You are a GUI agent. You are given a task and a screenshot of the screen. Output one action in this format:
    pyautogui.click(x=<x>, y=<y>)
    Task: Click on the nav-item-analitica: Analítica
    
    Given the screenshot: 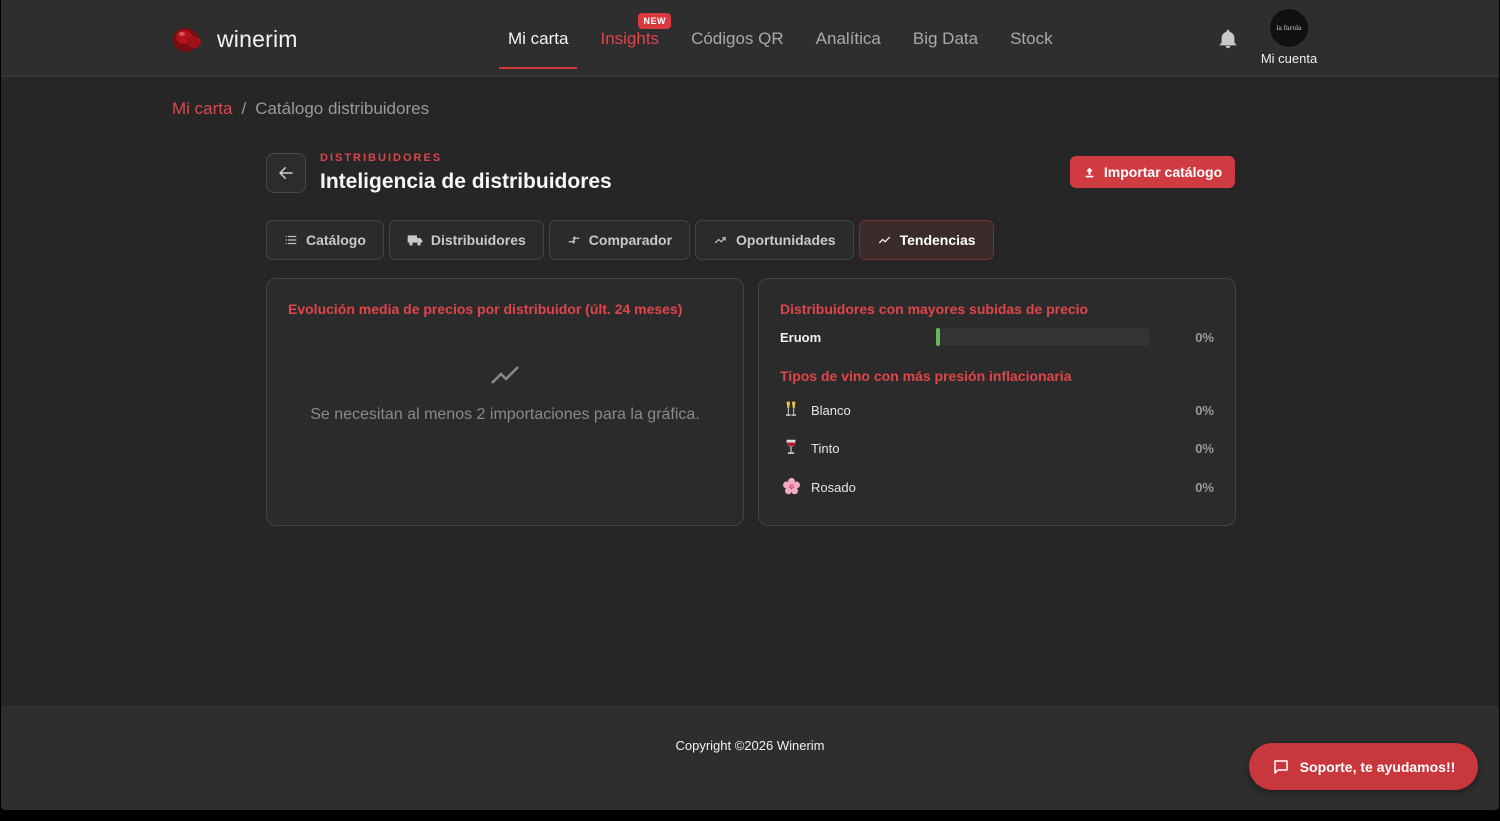 What is the action you would take?
    pyautogui.click(x=848, y=39)
    